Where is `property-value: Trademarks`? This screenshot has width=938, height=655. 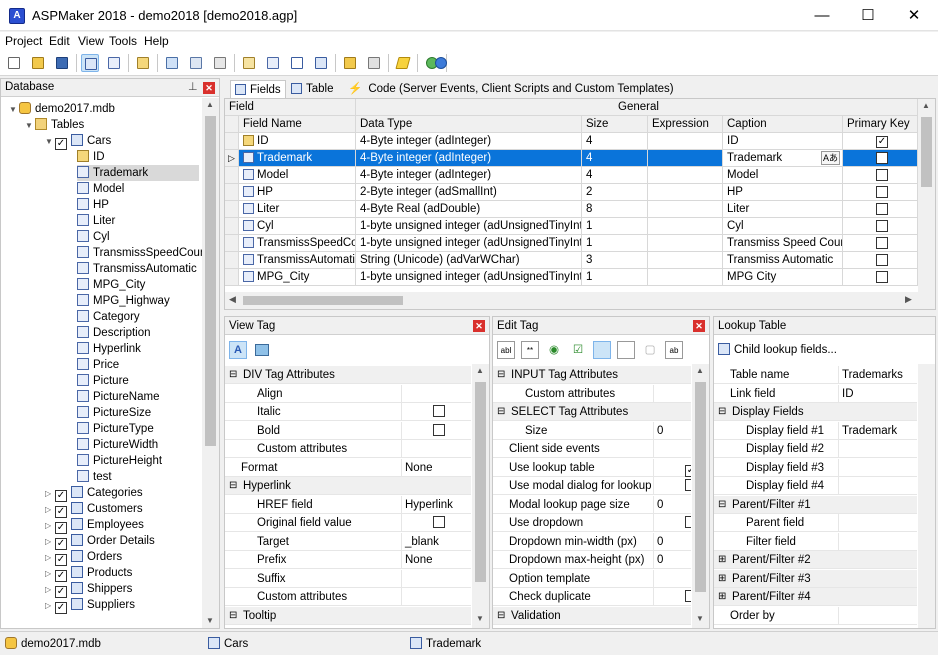
property-value: Trademarks is located at coordinates (877, 375).